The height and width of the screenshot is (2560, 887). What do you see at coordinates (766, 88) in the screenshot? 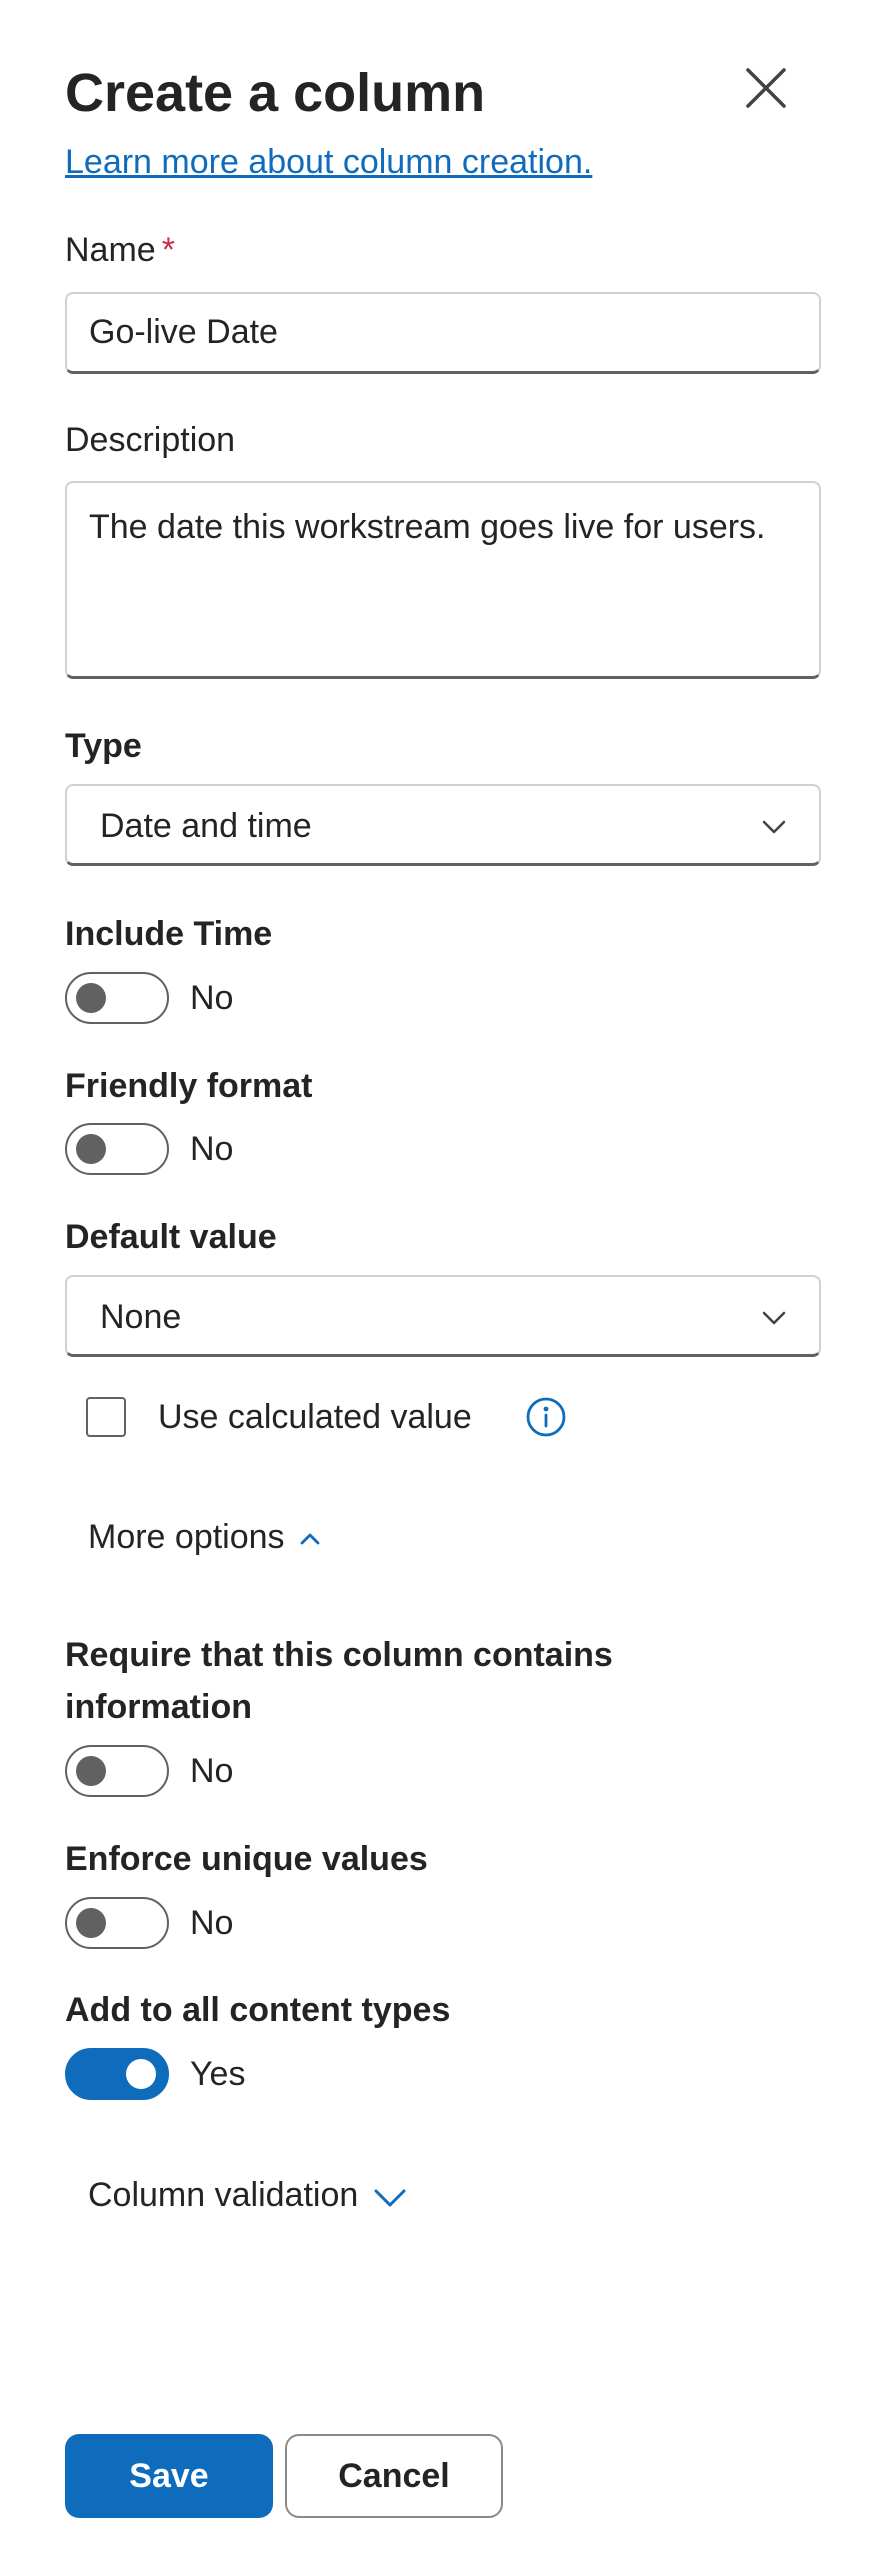
I see `close-icon` at bounding box center [766, 88].